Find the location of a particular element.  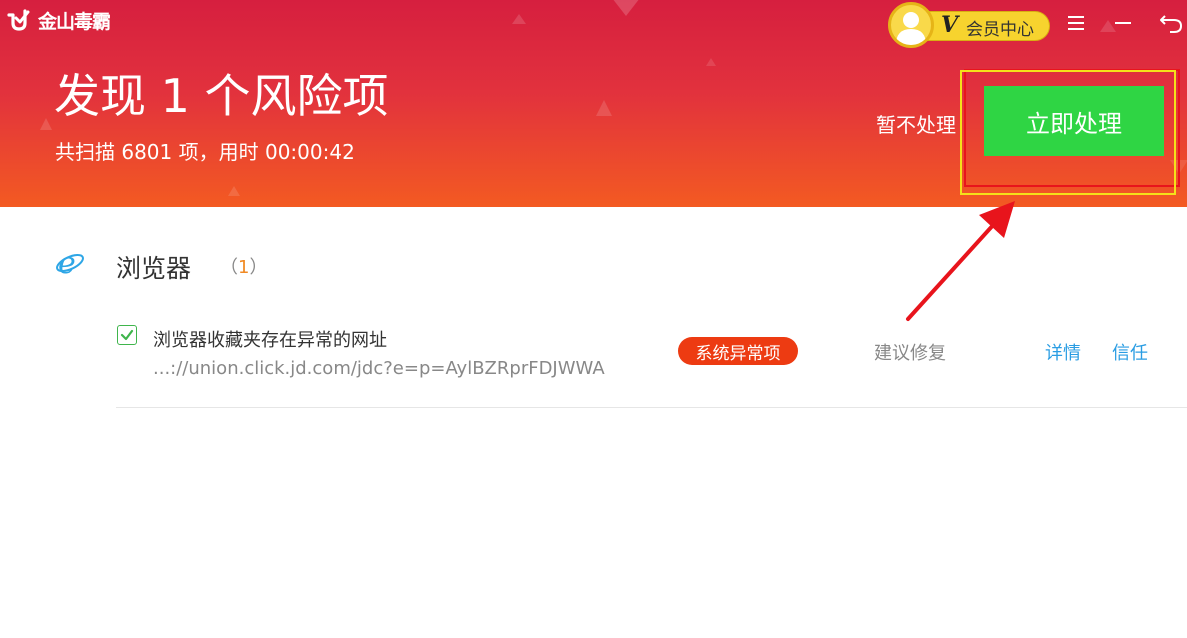

duba-logo-icon is located at coordinates (18, 20).